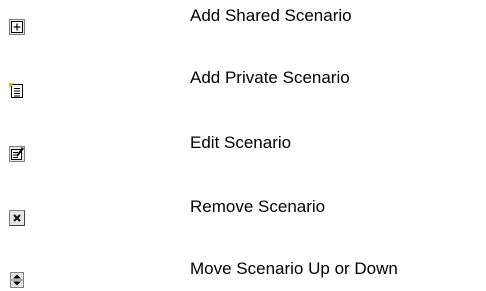 The width and height of the screenshot is (486, 291). What do you see at coordinates (17, 27) in the screenshot?
I see `add-shared-scenario-icon` at bounding box center [17, 27].